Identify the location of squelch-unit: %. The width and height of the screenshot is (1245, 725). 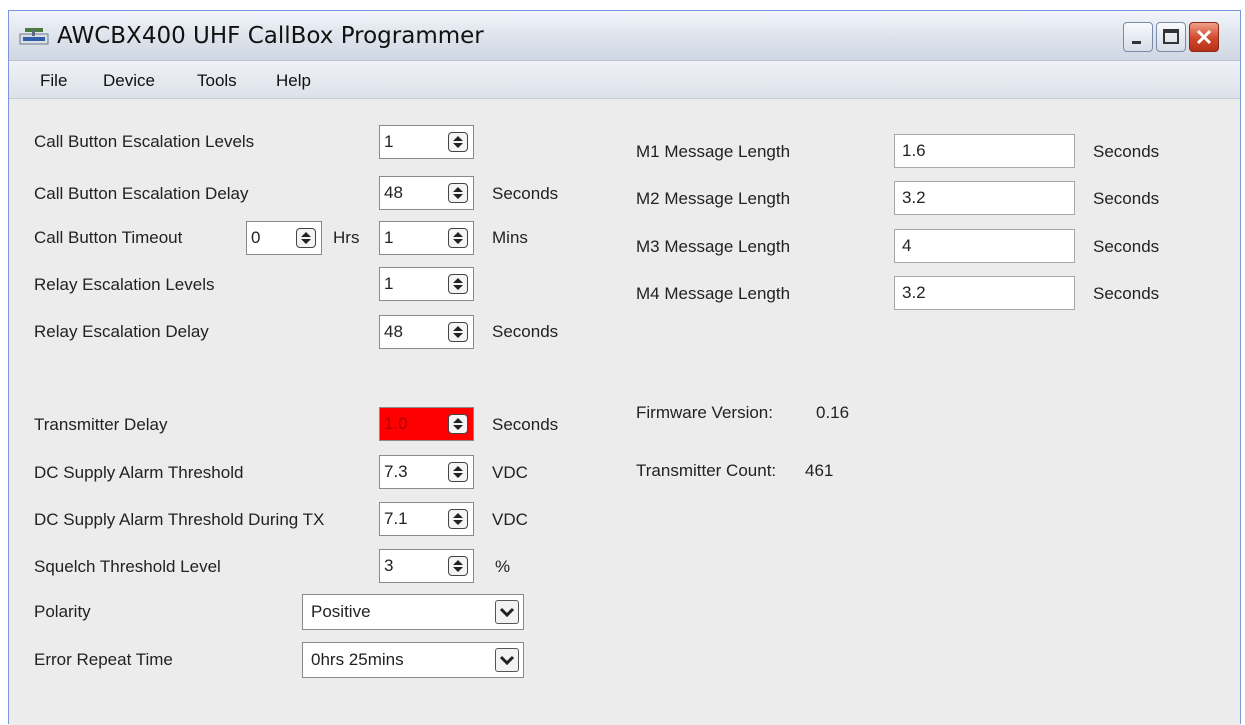
(503, 566).